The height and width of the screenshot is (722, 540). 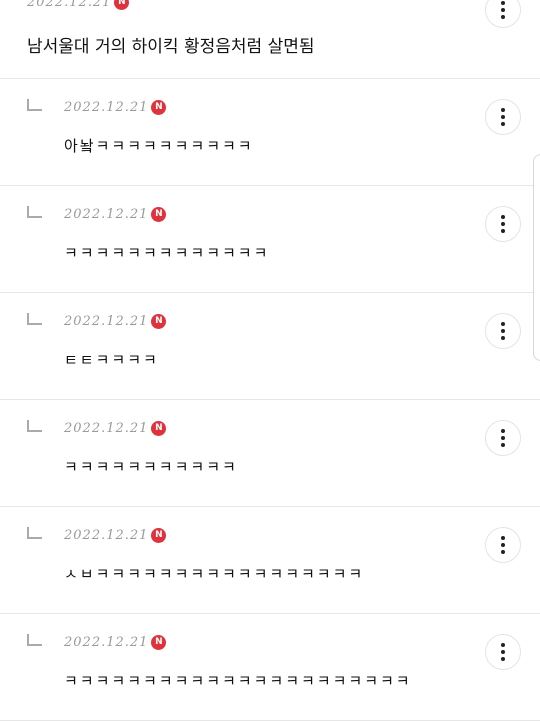 I want to click on reply-item: 2022.12.21 N ㅌㅌㅋㅋㅋㅋ, so click(x=270, y=346).